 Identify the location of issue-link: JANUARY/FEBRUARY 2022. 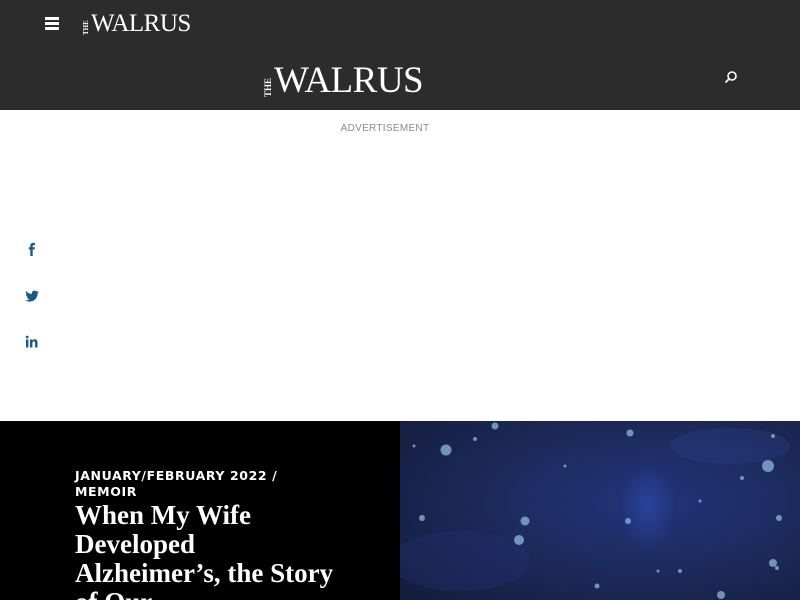
(171, 475).